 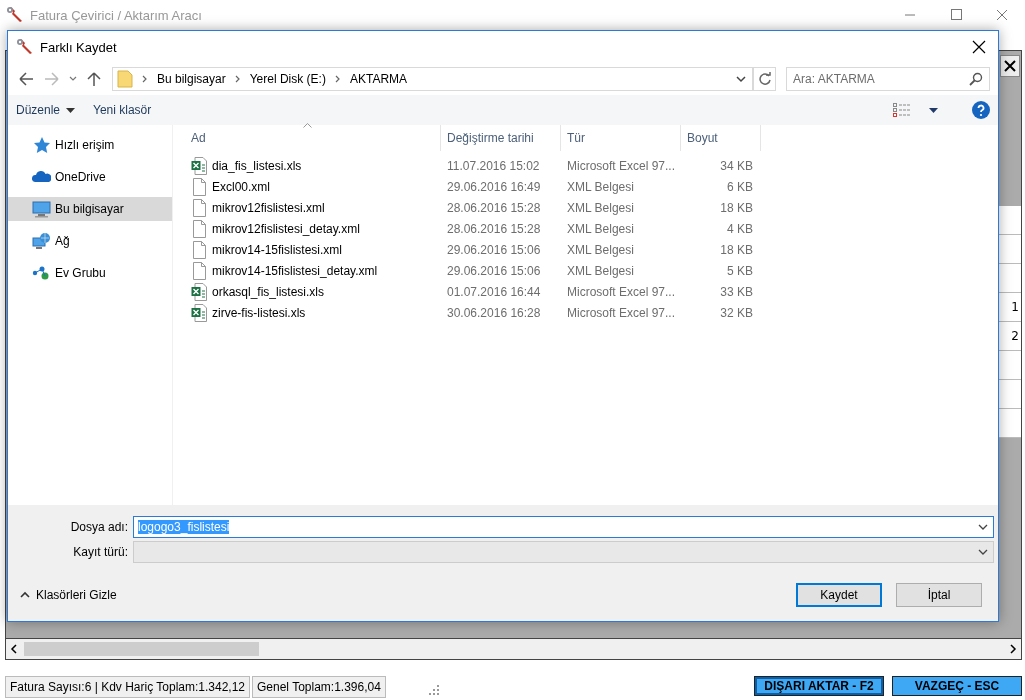 I want to click on column-header: Değiştirme tarihi, so click(x=501, y=138).